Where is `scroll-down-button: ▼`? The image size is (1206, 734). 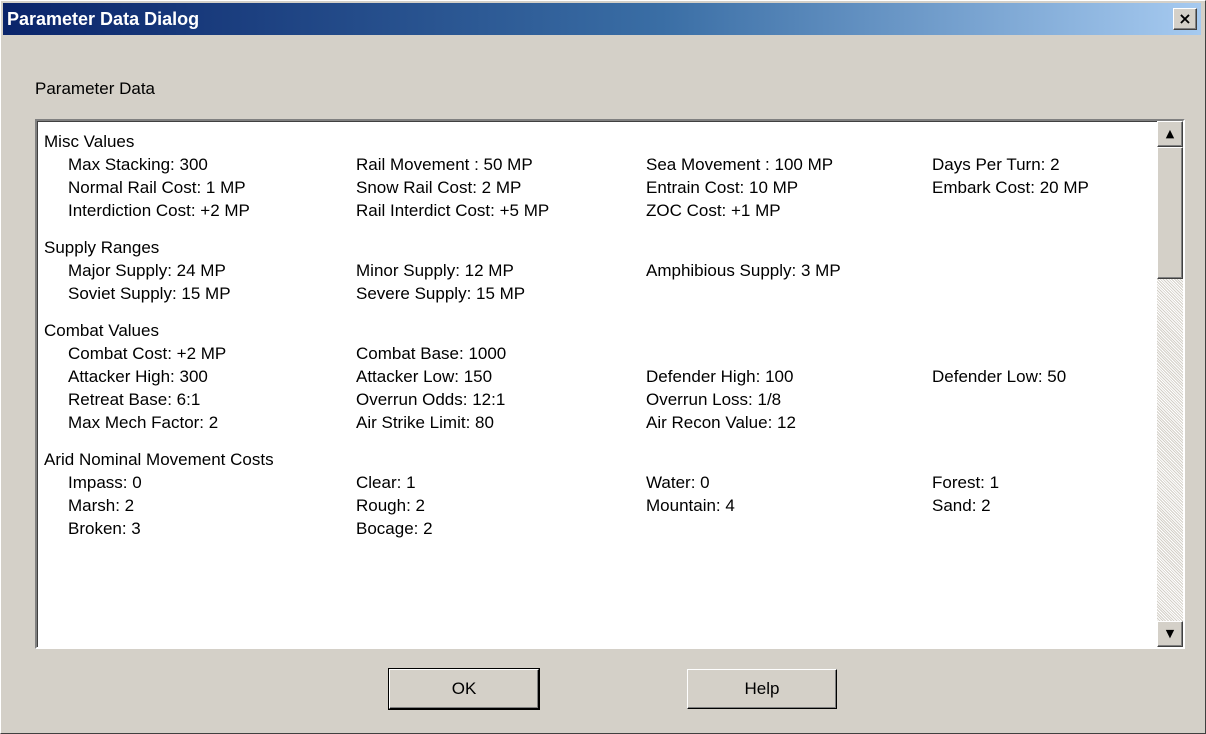 scroll-down-button: ▼ is located at coordinates (1170, 634).